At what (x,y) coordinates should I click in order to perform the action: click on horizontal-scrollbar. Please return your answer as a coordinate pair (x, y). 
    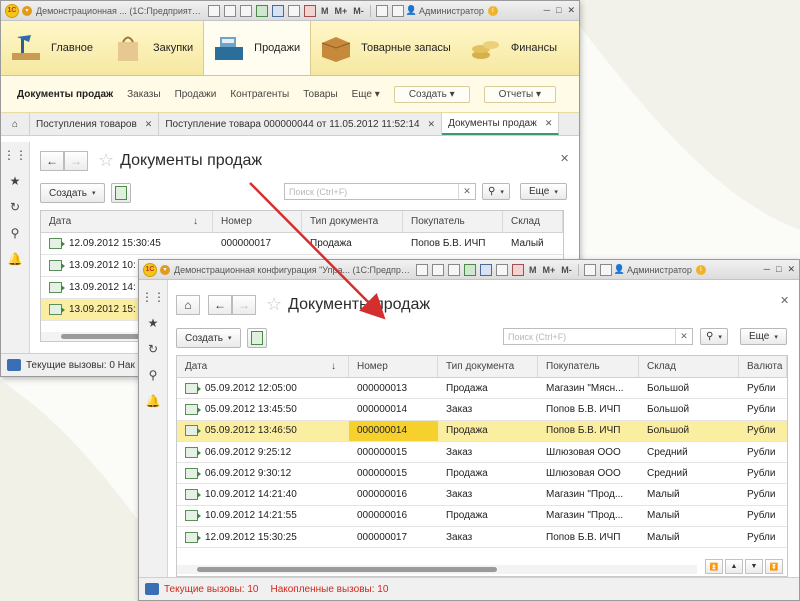
    Looking at the image, I should click on (437, 569).